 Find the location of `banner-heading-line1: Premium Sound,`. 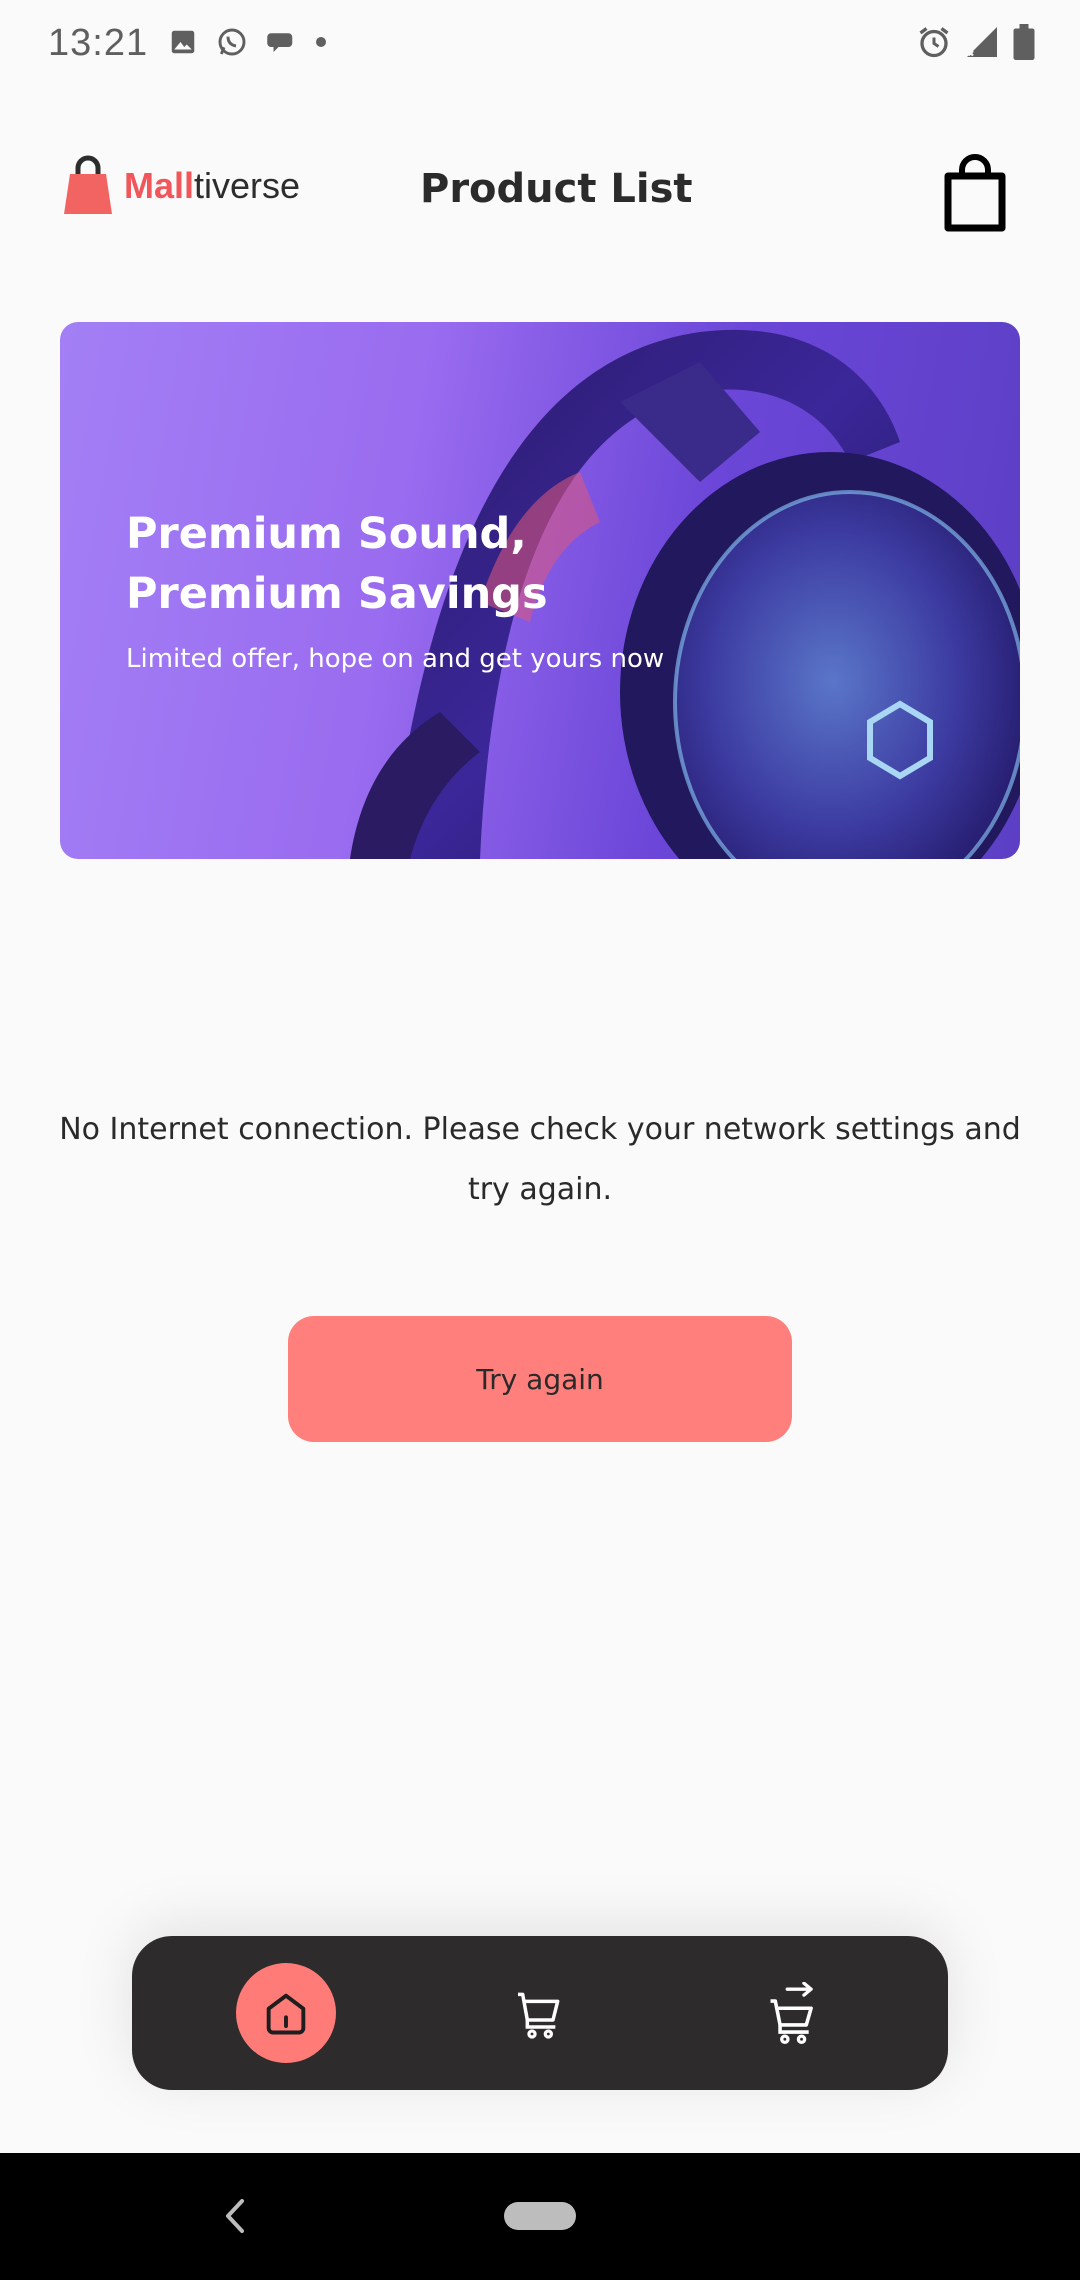

banner-heading-line1: Premium Sound, is located at coordinates (326, 534).